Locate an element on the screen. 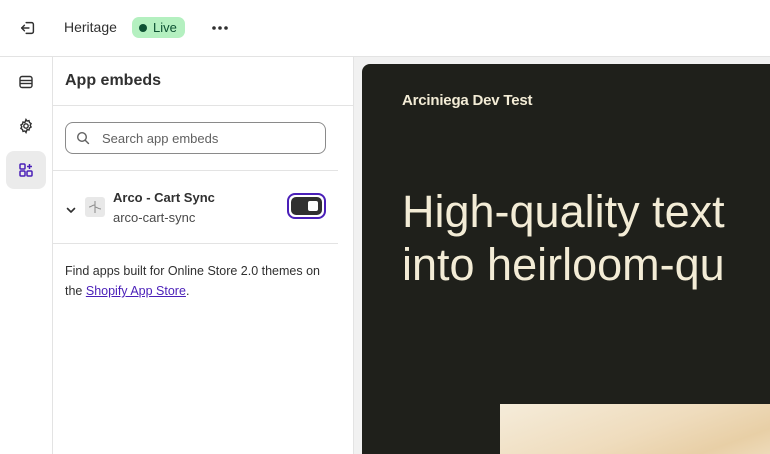  exit-button is located at coordinates (28, 28).